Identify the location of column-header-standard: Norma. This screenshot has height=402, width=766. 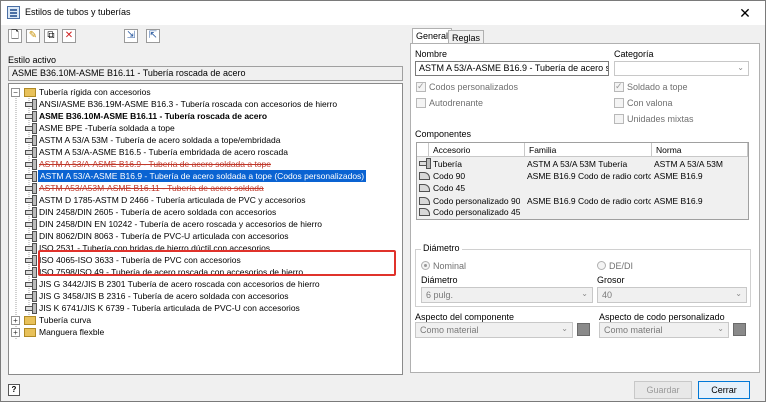
(700, 150).